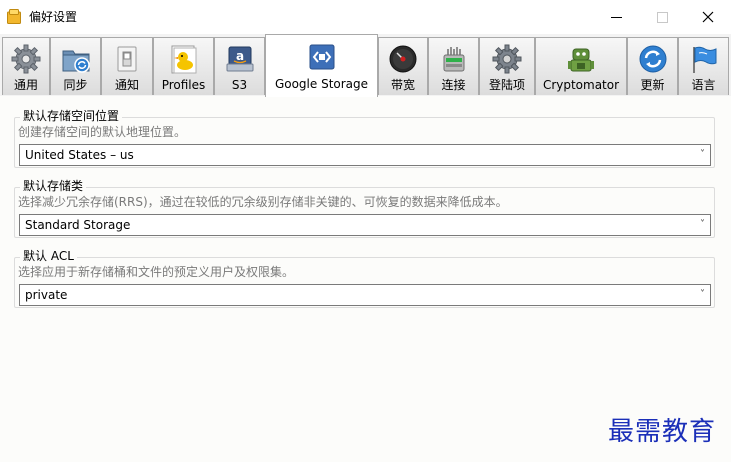  I want to click on tab-label: Profiles, so click(183, 85).